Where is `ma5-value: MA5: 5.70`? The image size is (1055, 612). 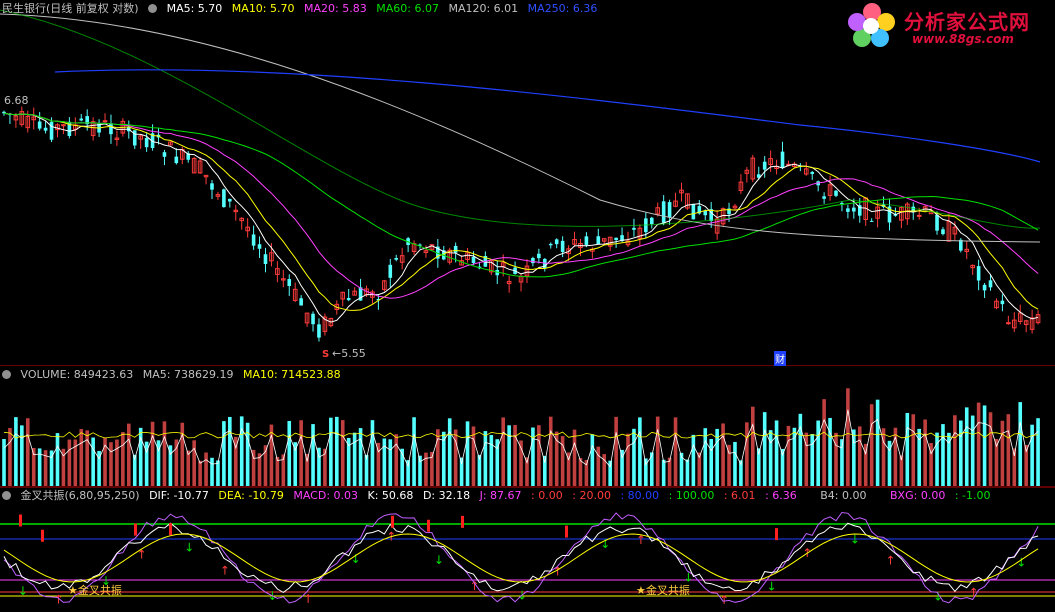 ma5-value: MA5: 5.70 is located at coordinates (194, 8).